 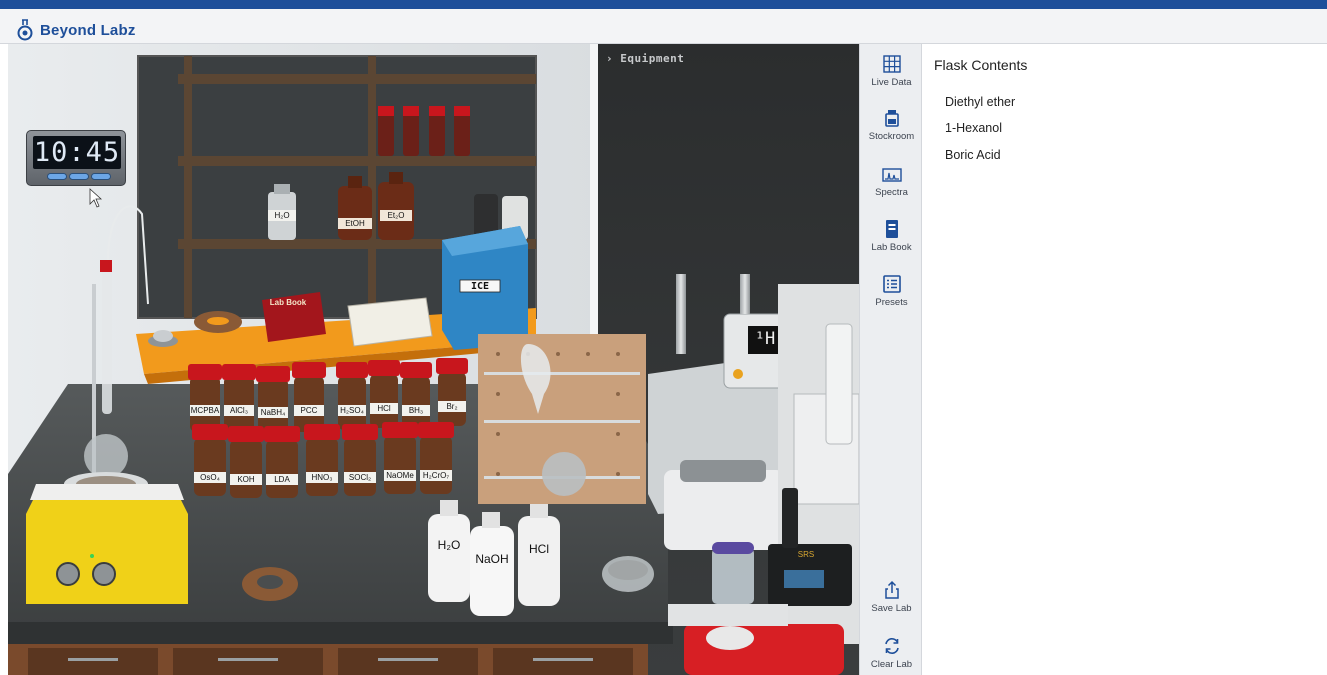 What do you see at coordinates (273, 412) in the screenshot?
I see `reagent-label: NaBH₄` at bounding box center [273, 412].